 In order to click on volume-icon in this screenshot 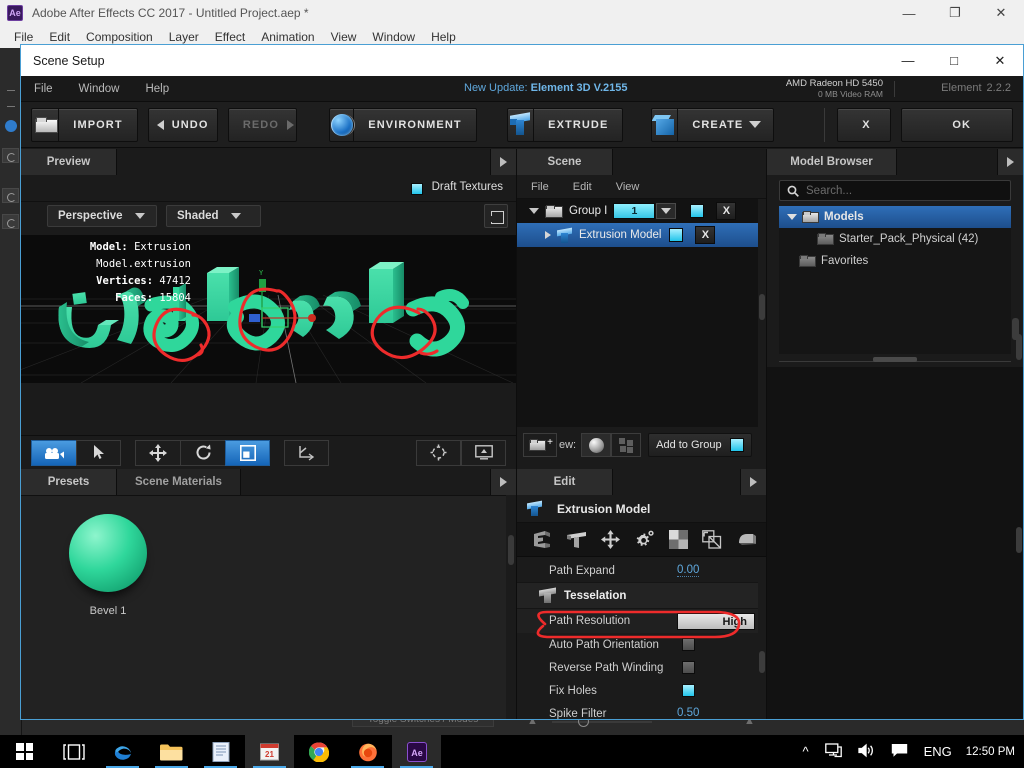, I will do `click(866, 752)`.